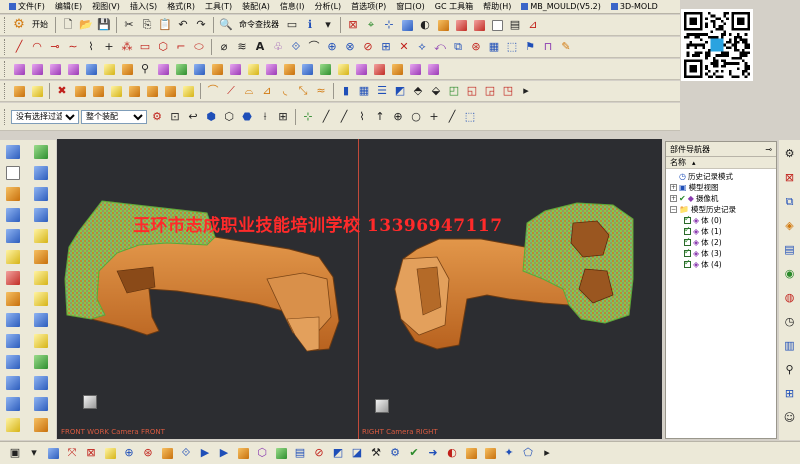 The height and width of the screenshot is (464, 800). Describe the element at coordinates (470, 117) in the screenshot. I see `snap-existing-point-icon: ⬚` at that location.